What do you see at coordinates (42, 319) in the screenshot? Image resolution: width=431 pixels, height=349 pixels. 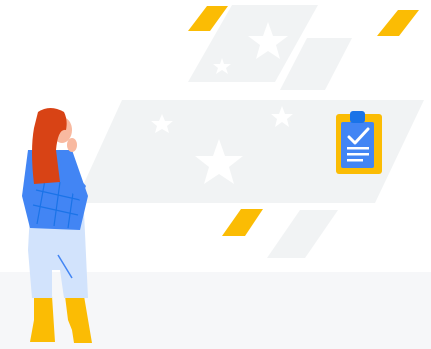 I see `left-boot` at bounding box center [42, 319].